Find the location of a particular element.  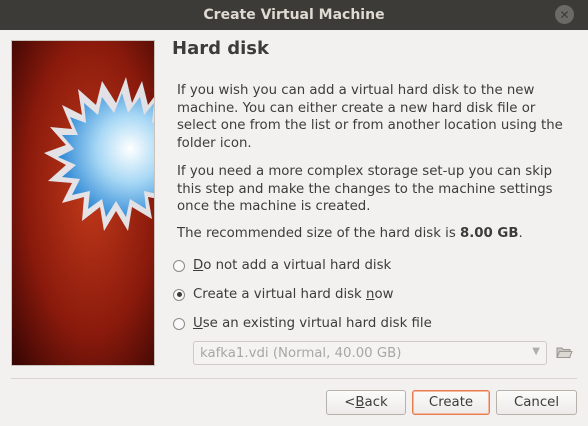

window-title: Create Virtual Machine is located at coordinates (294, 15).